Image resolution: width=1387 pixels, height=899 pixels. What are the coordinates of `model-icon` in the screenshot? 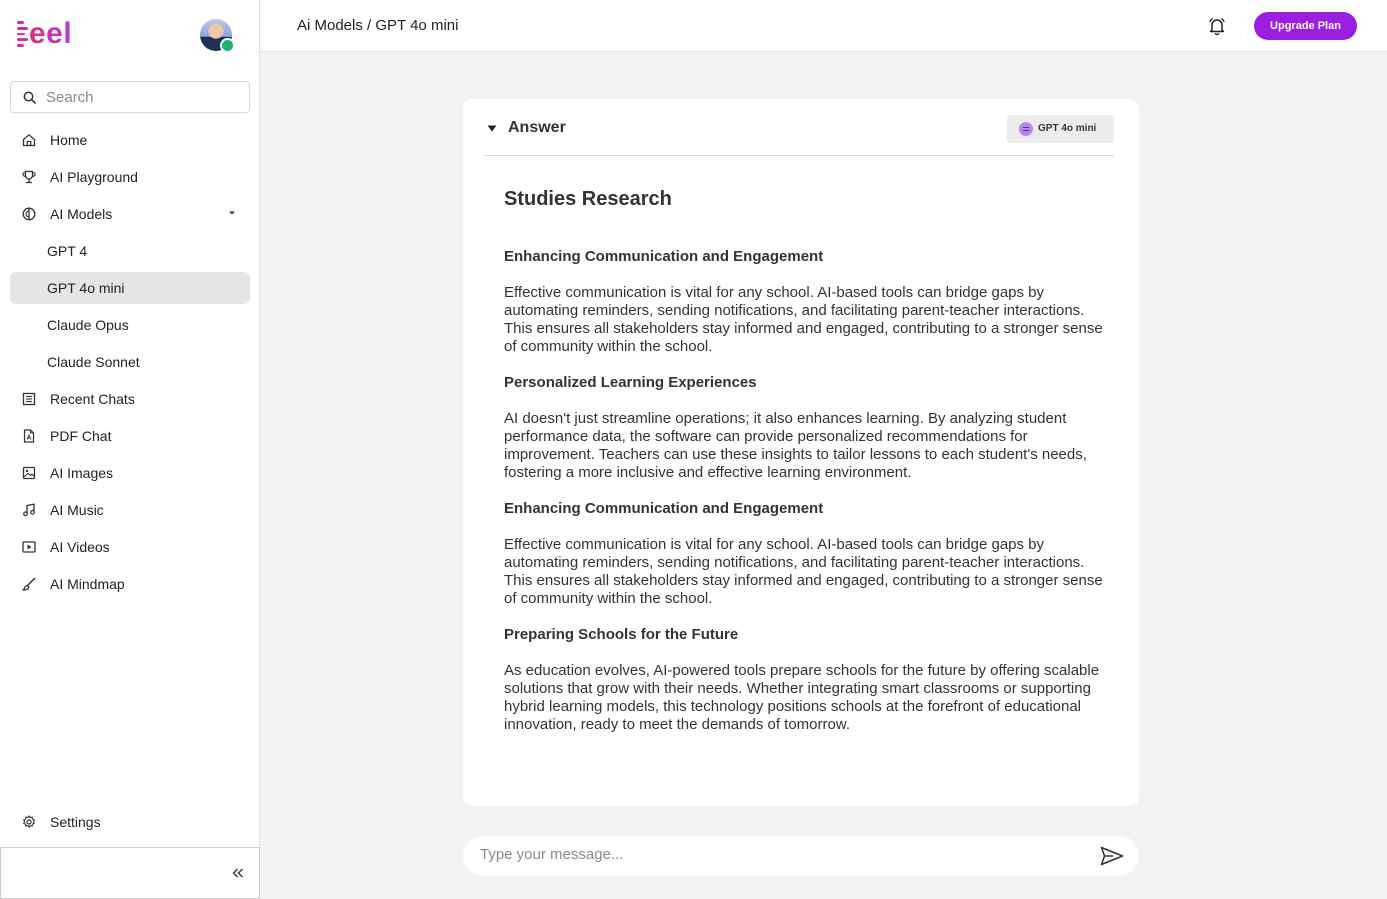 It's located at (1026, 129).